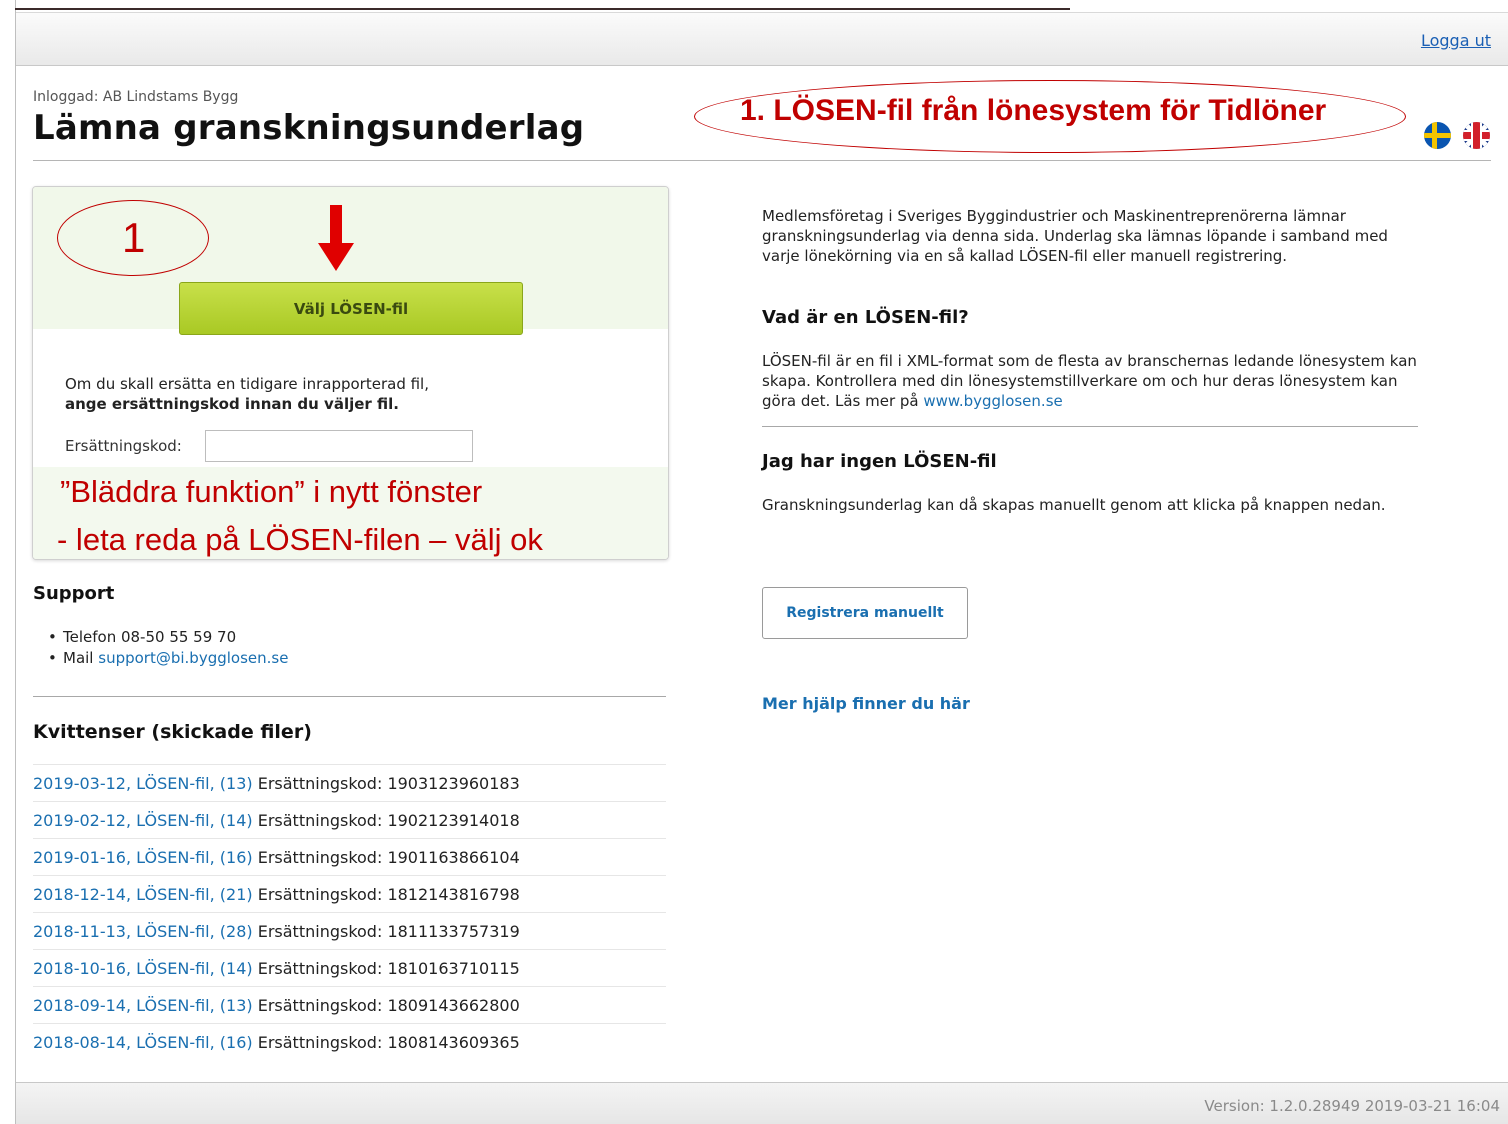 The width and height of the screenshot is (1508, 1124). What do you see at coordinates (143, 1042) in the screenshot?
I see `receipt-link: 2018-08-14, LÖSEN-fil, (16)` at bounding box center [143, 1042].